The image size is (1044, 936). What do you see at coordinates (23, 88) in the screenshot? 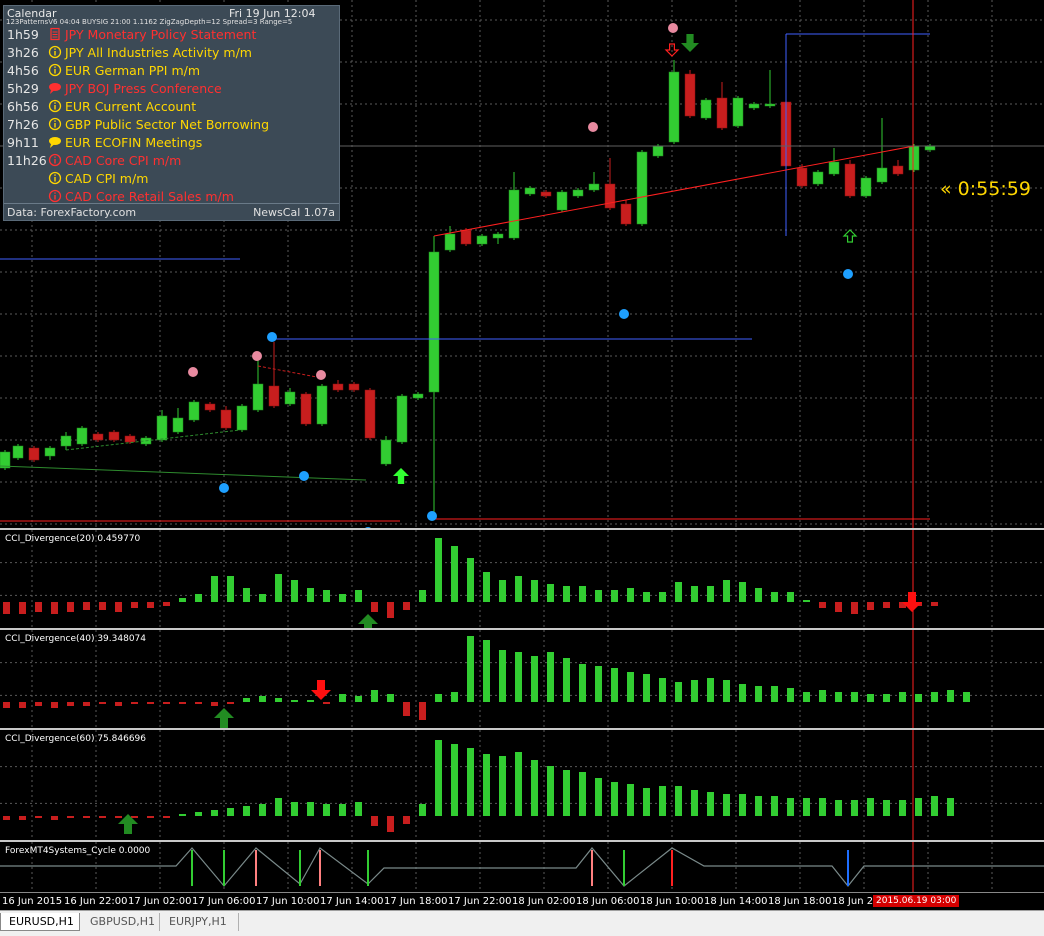
I see `event-time: 5h29` at bounding box center [23, 88].